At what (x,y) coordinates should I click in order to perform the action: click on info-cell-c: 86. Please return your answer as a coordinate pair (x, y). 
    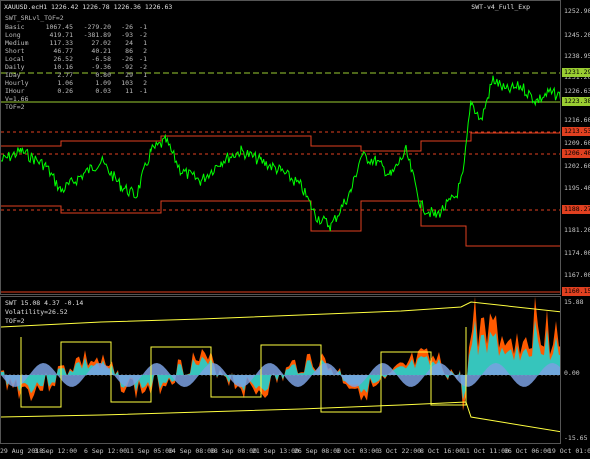
    Looking at the image, I should click on (129, 51).